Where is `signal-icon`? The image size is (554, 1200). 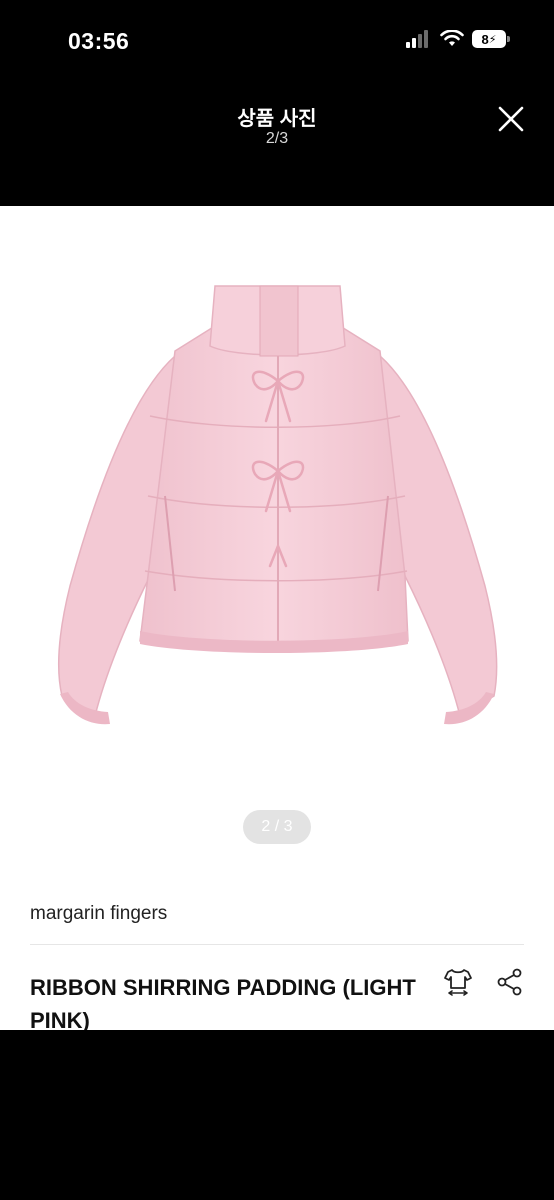
signal-icon is located at coordinates (417, 39).